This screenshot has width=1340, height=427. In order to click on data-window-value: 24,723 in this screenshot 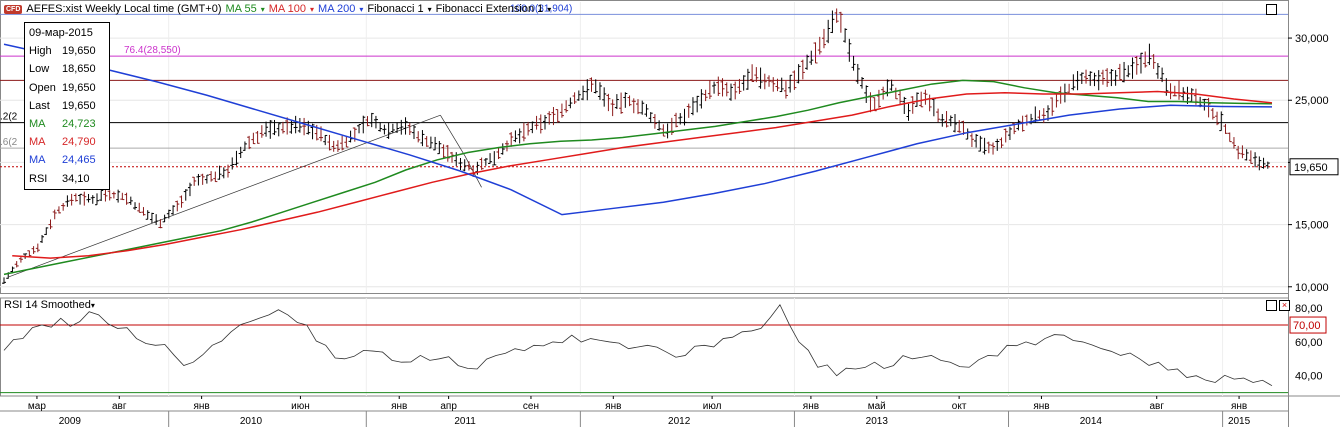, I will do `click(79, 124)`.